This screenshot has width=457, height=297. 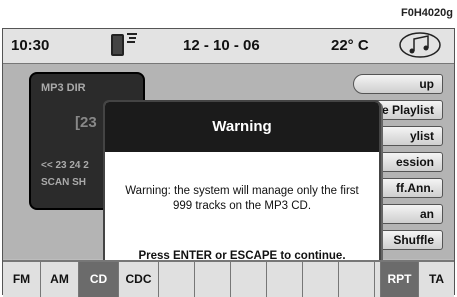 I want to click on date: 12 - 10 - 06, so click(x=221, y=45).